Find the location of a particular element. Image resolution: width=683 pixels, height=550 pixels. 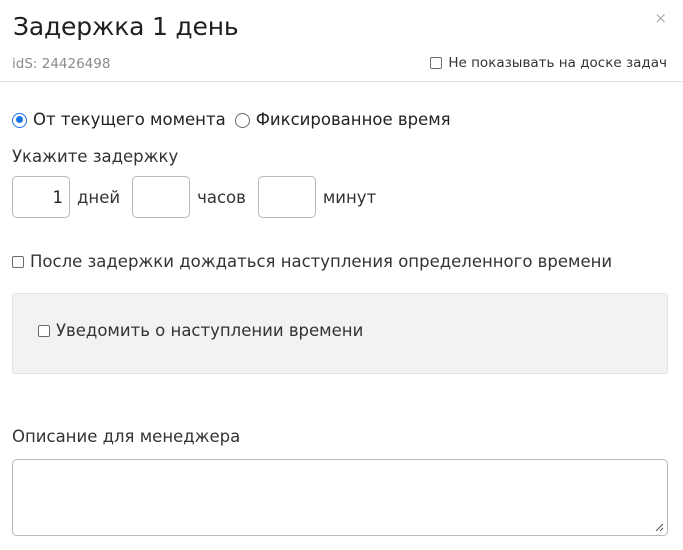

days-unit: дней is located at coordinates (99, 197).